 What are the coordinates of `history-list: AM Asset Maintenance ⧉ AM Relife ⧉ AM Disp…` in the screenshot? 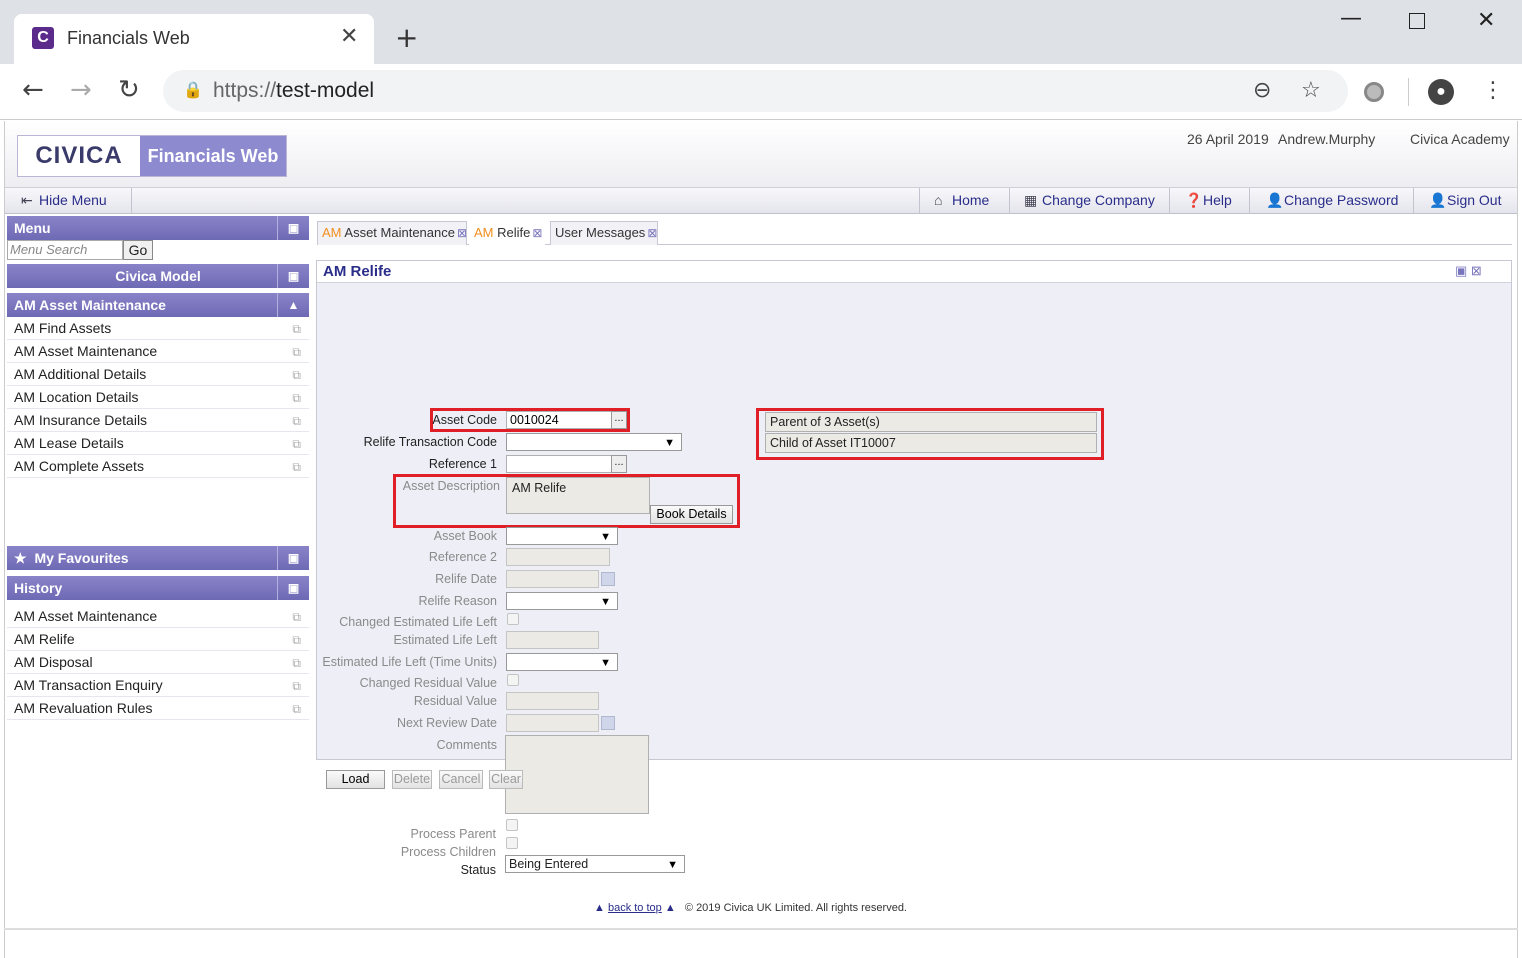 It's located at (158, 662).